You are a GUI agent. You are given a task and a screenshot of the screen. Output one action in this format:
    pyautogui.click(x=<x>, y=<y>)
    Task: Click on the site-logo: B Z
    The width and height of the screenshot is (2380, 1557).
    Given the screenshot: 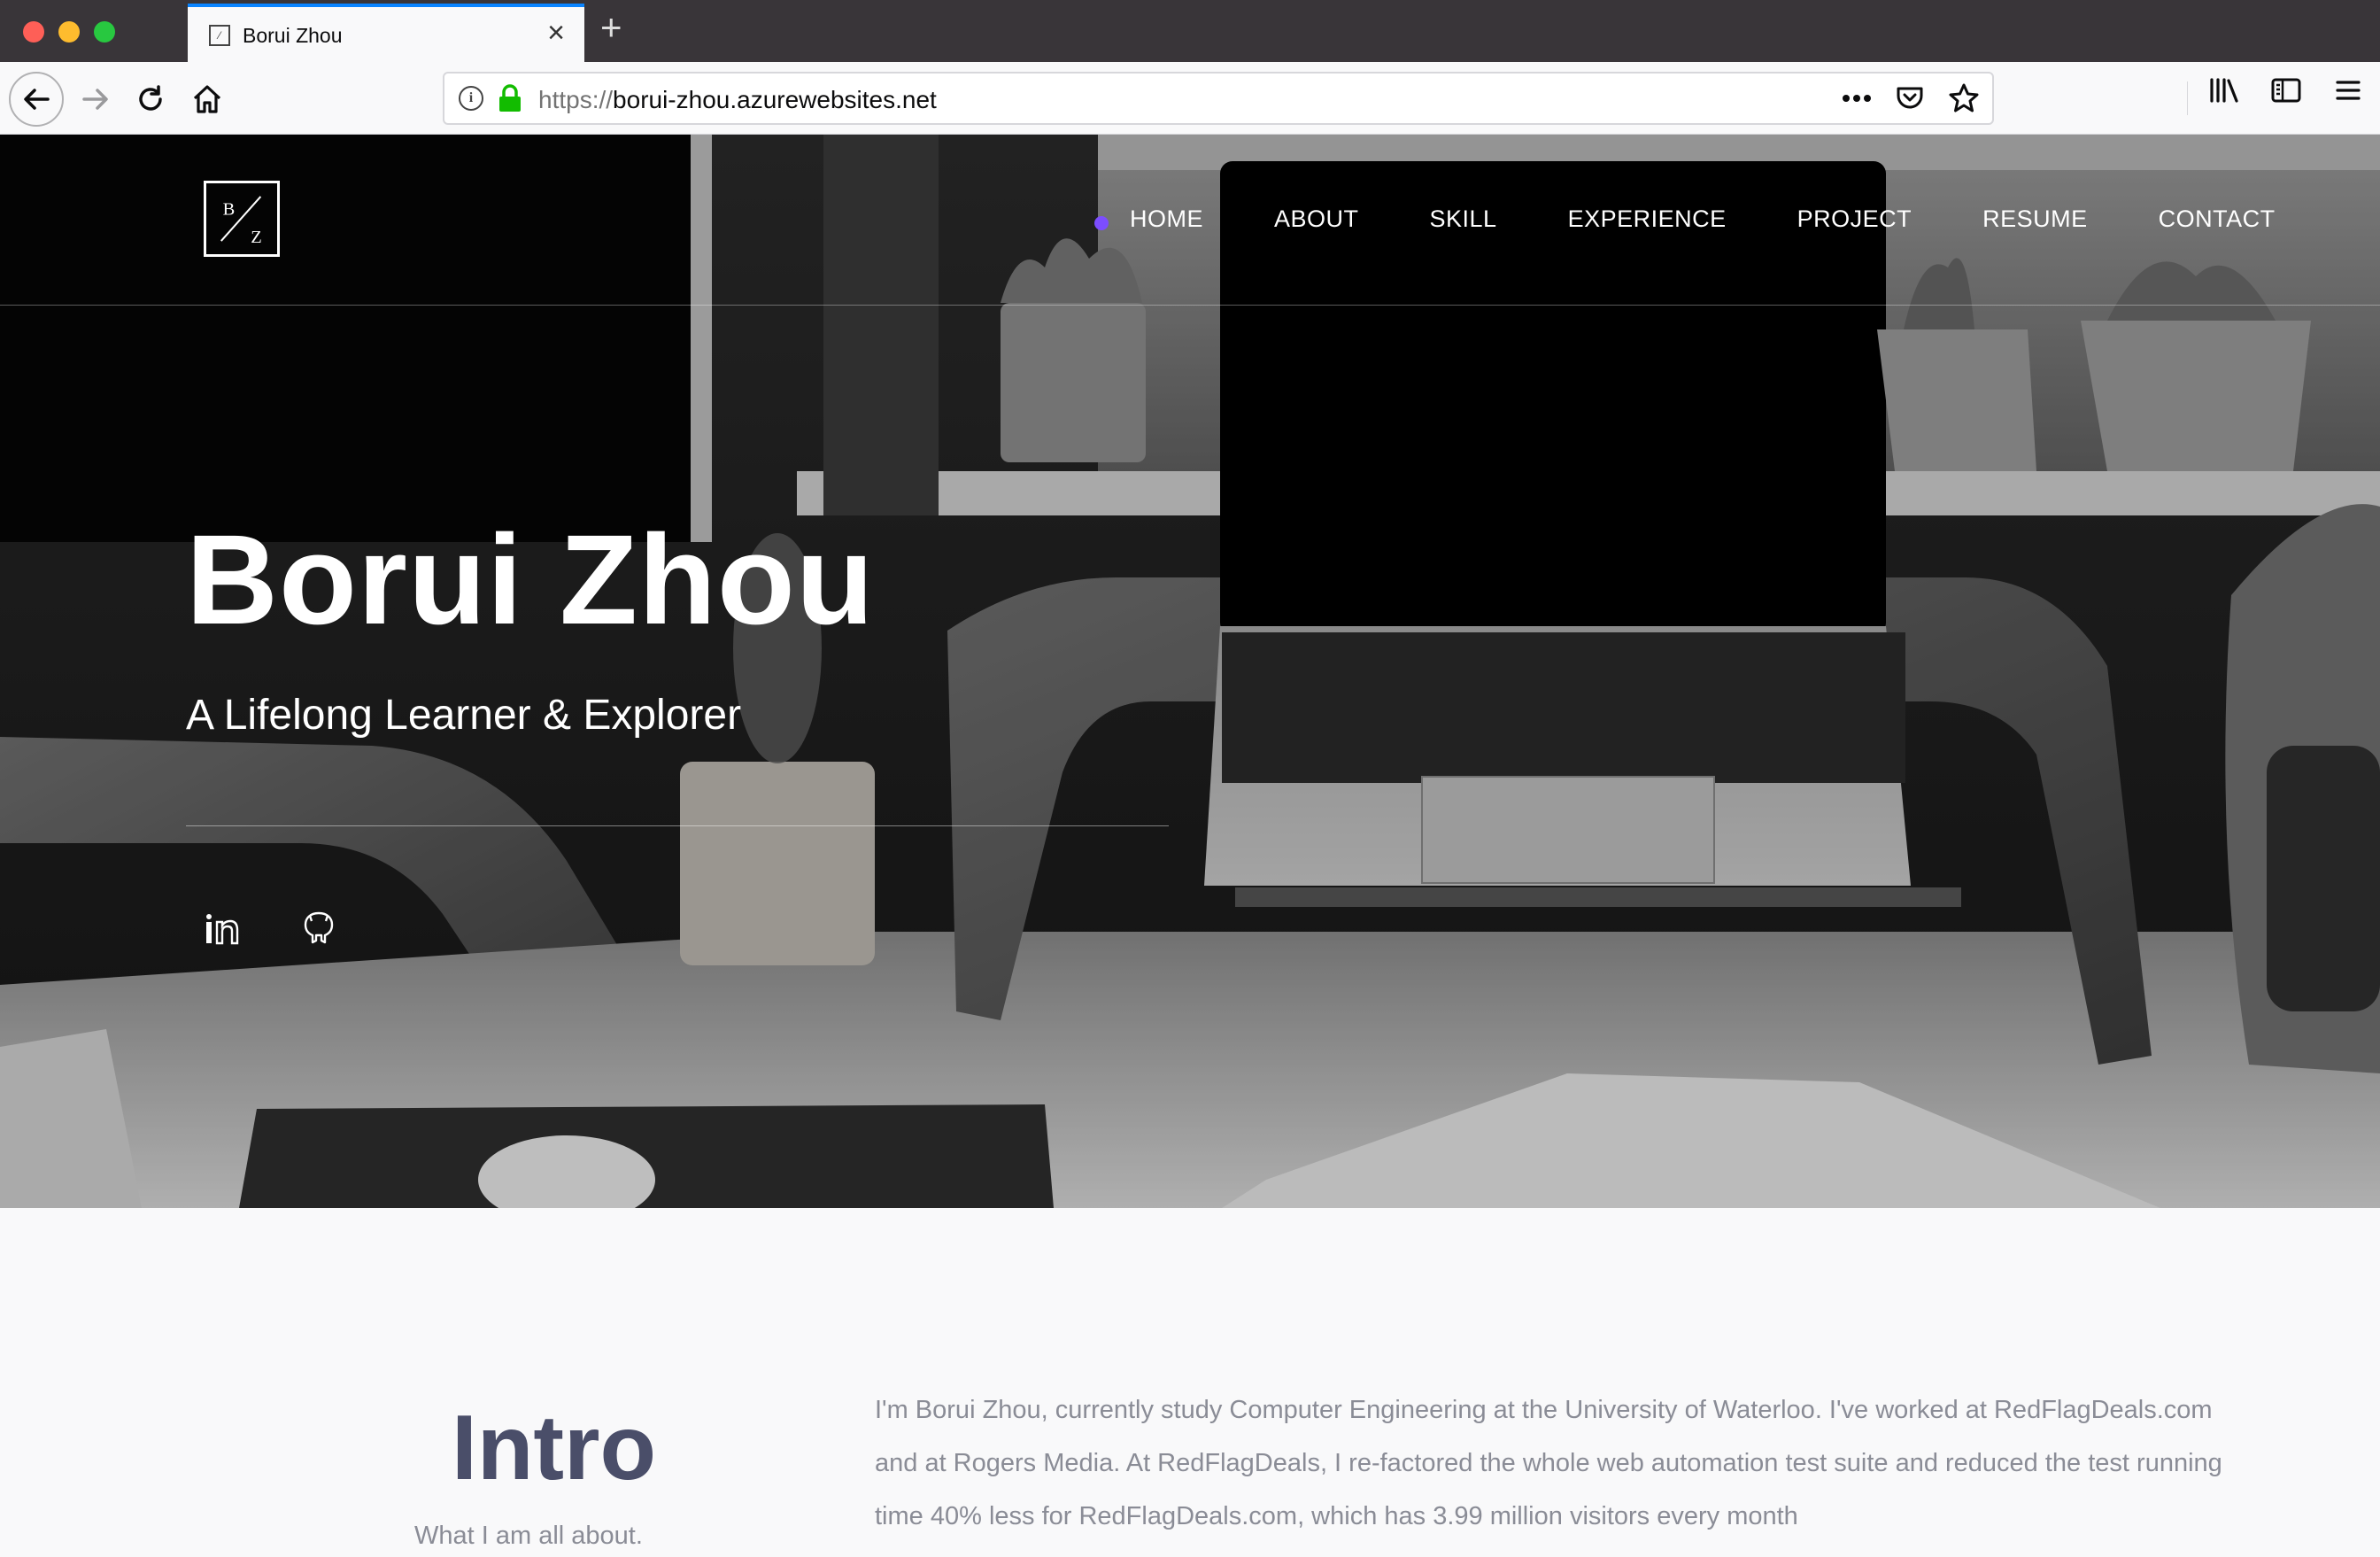 What is the action you would take?
    pyautogui.click(x=242, y=219)
    